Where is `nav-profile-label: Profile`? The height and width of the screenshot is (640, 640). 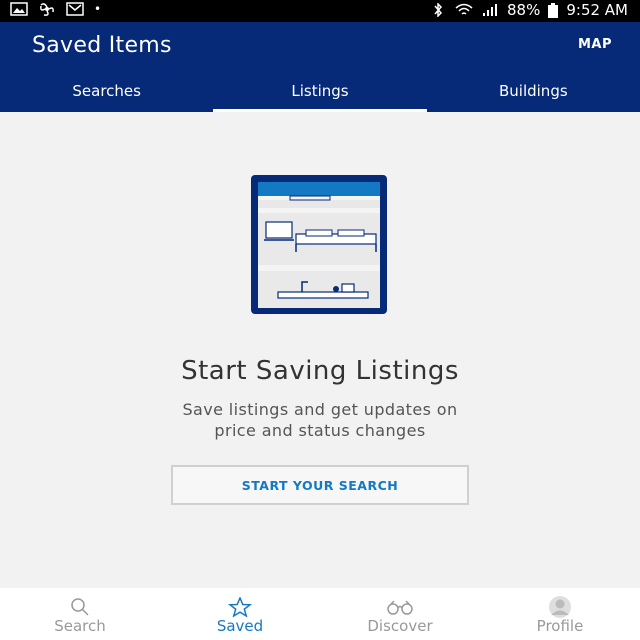 nav-profile-label: Profile is located at coordinates (560, 626).